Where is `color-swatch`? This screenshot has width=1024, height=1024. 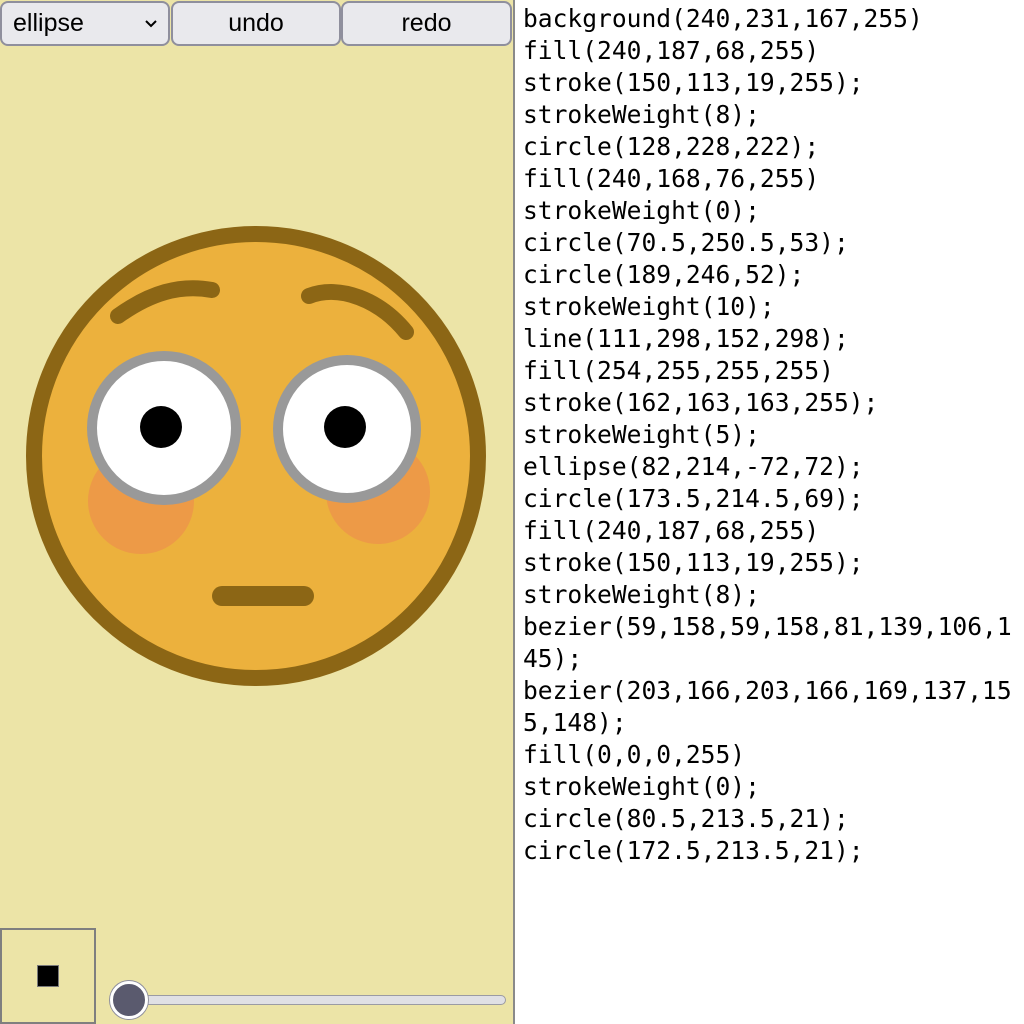
color-swatch is located at coordinates (48, 976).